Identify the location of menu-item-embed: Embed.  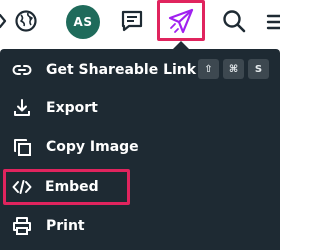
(66, 187).